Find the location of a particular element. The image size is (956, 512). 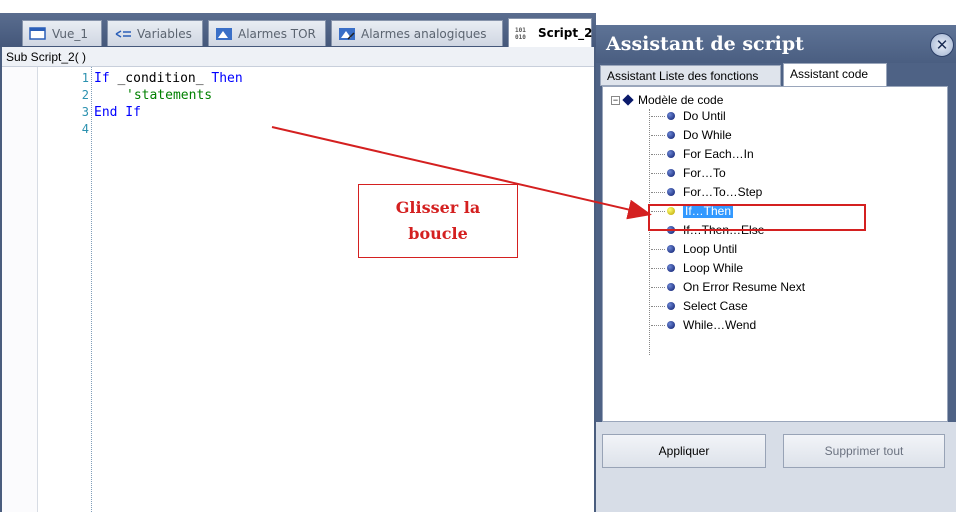

apply-button: Appliquer is located at coordinates (684, 451).